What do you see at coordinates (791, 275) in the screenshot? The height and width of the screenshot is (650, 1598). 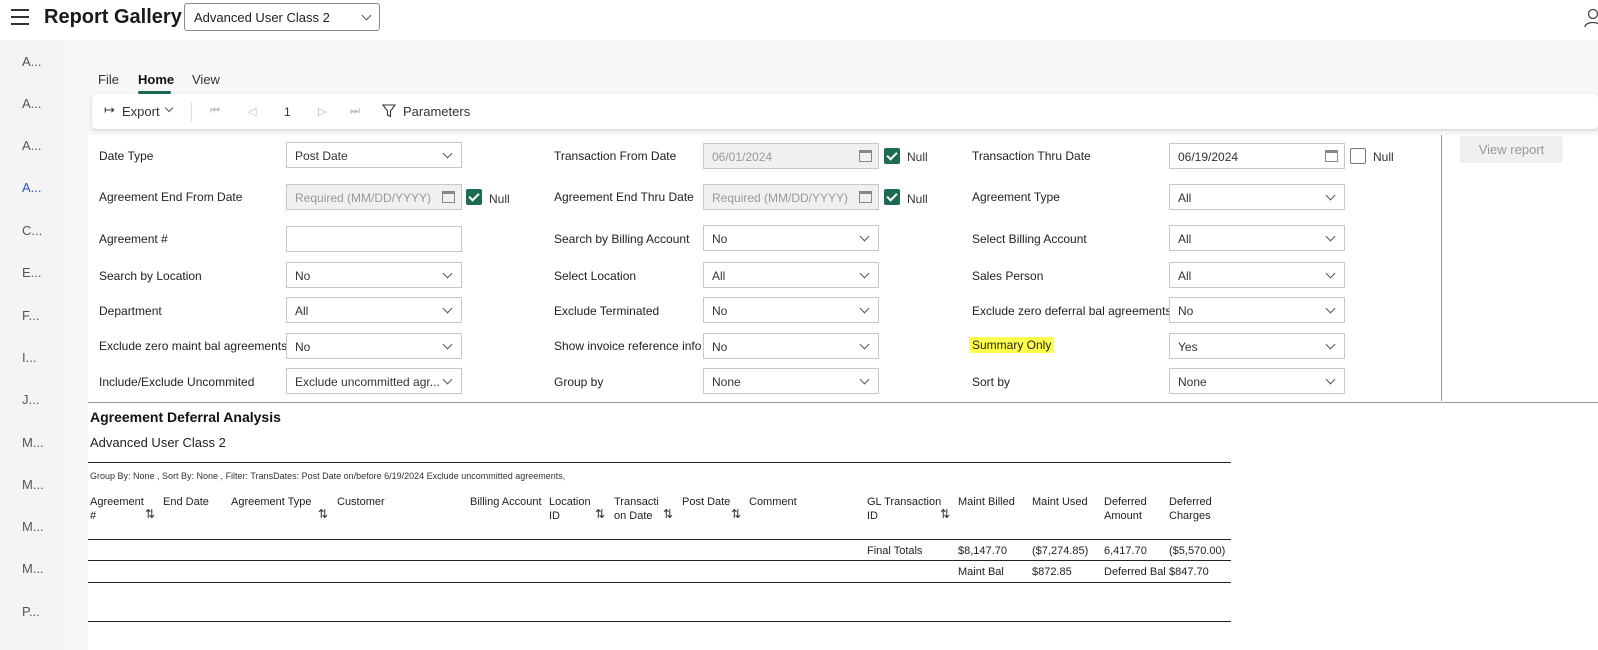 I see `select-loc-select: All` at bounding box center [791, 275].